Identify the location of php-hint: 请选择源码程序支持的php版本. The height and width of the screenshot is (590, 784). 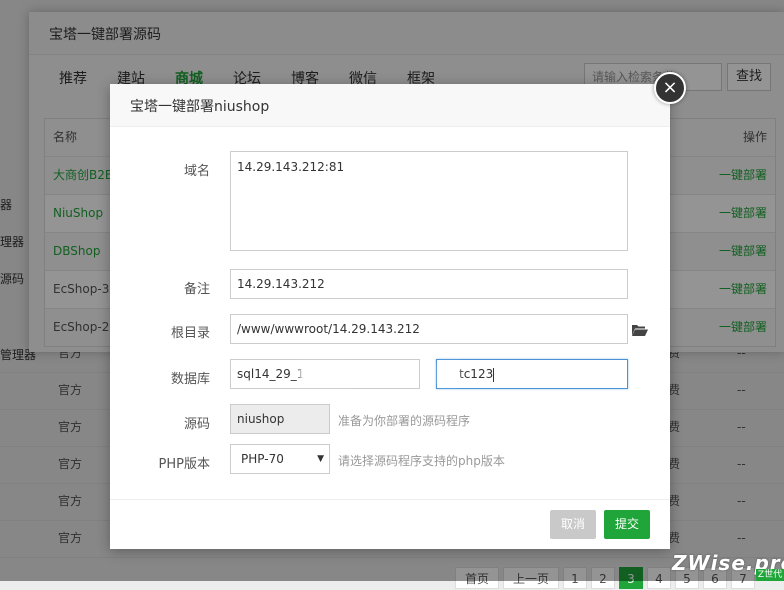
(421, 461).